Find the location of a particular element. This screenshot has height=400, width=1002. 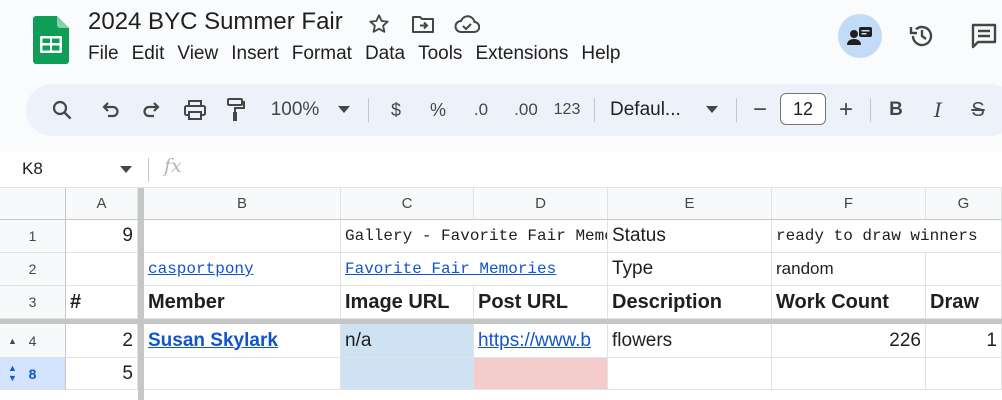

search-menus-icon is located at coordinates (62, 110).